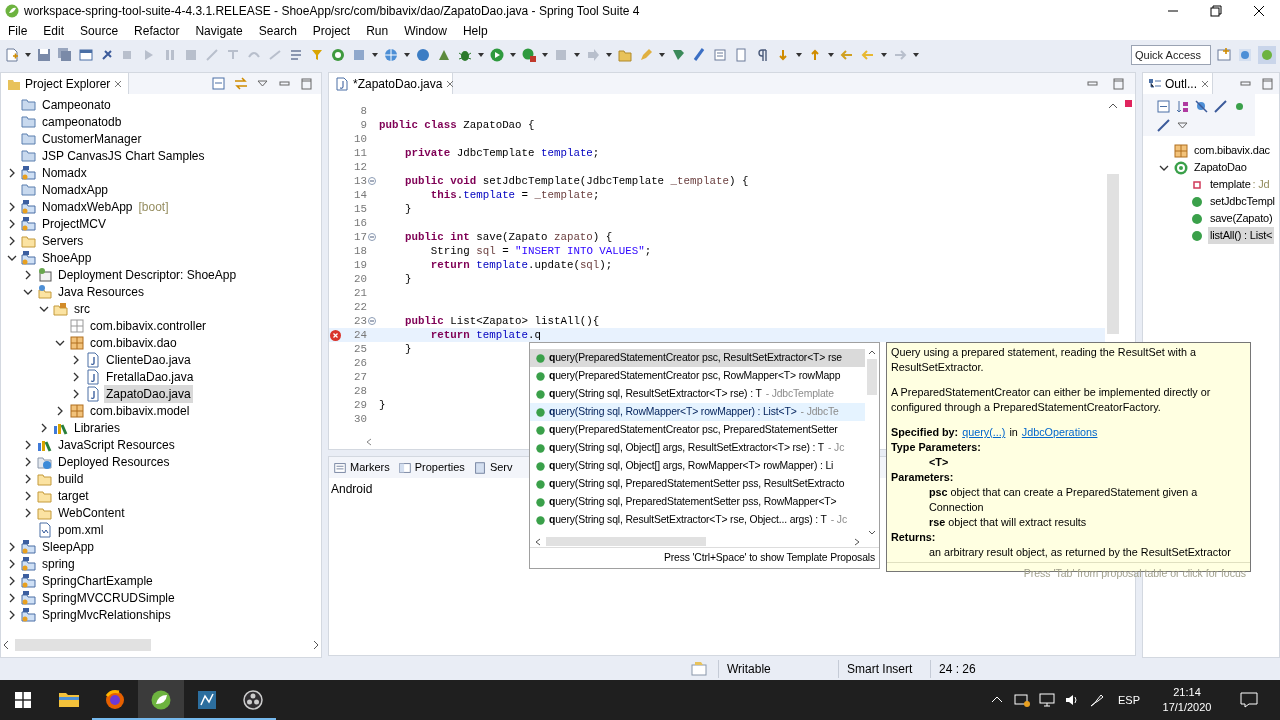  Describe the element at coordinates (697, 376) in the screenshot. I see `completion-item: query(PreparedStatementCreator psc, RowMapper<T> rowMapp` at that location.